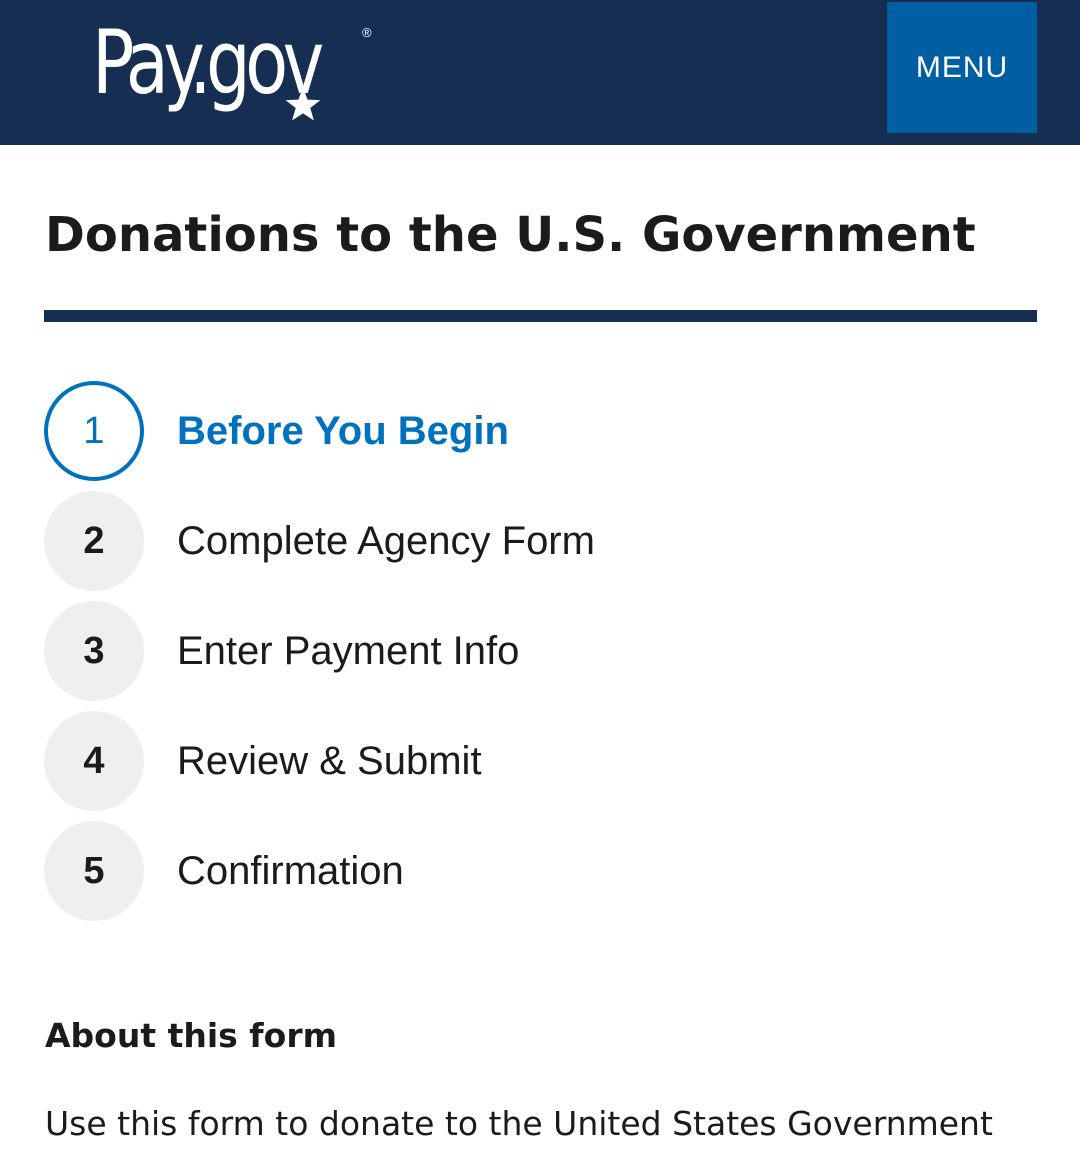  Describe the element at coordinates (94, 541) in the screenshot. I see `step-number-circle: 2` at that location.